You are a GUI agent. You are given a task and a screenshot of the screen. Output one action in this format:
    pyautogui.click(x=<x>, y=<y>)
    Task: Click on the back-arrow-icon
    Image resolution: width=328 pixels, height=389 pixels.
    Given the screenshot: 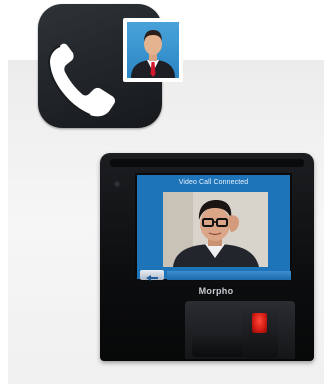 What is the action you would take?
    pyautogui.click(x=152, y=278)
    